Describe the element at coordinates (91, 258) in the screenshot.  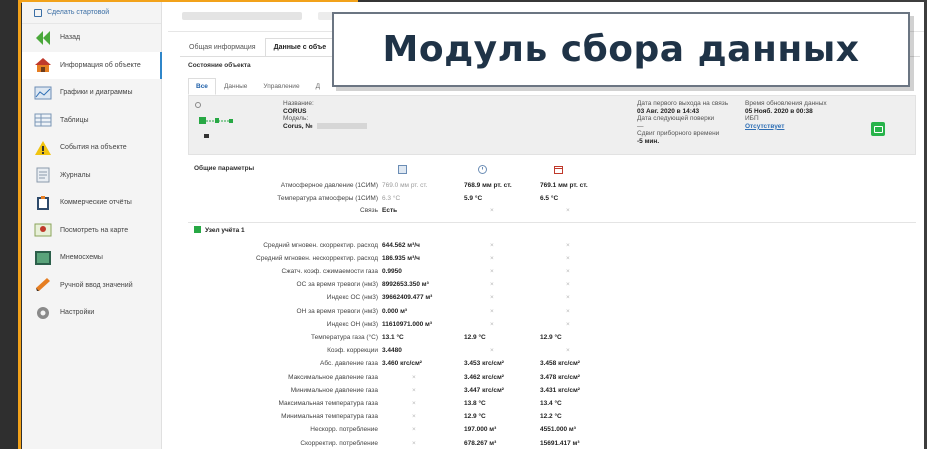
I see `sidebar-item-8: Мнемосхемы` at that location.